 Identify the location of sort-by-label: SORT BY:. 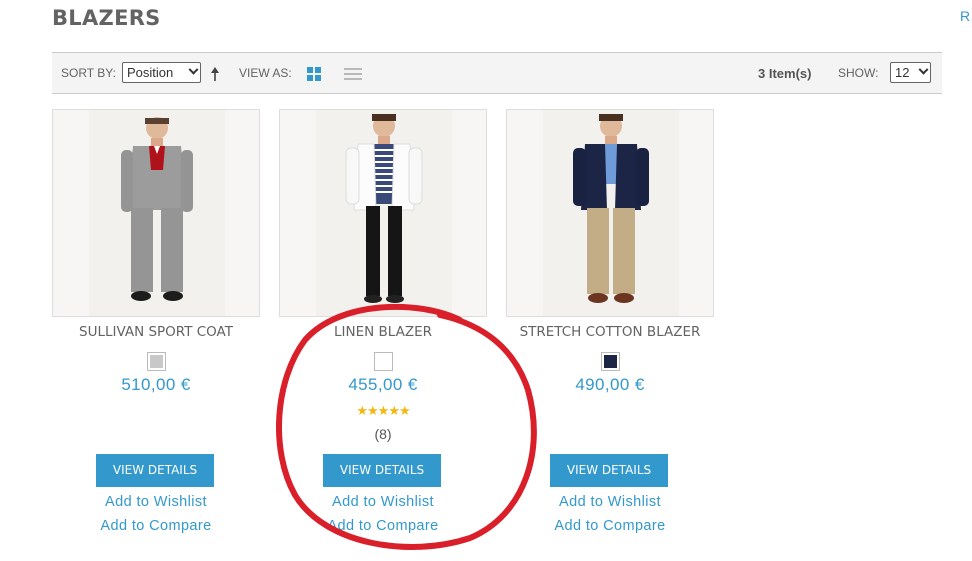
(88, 73).